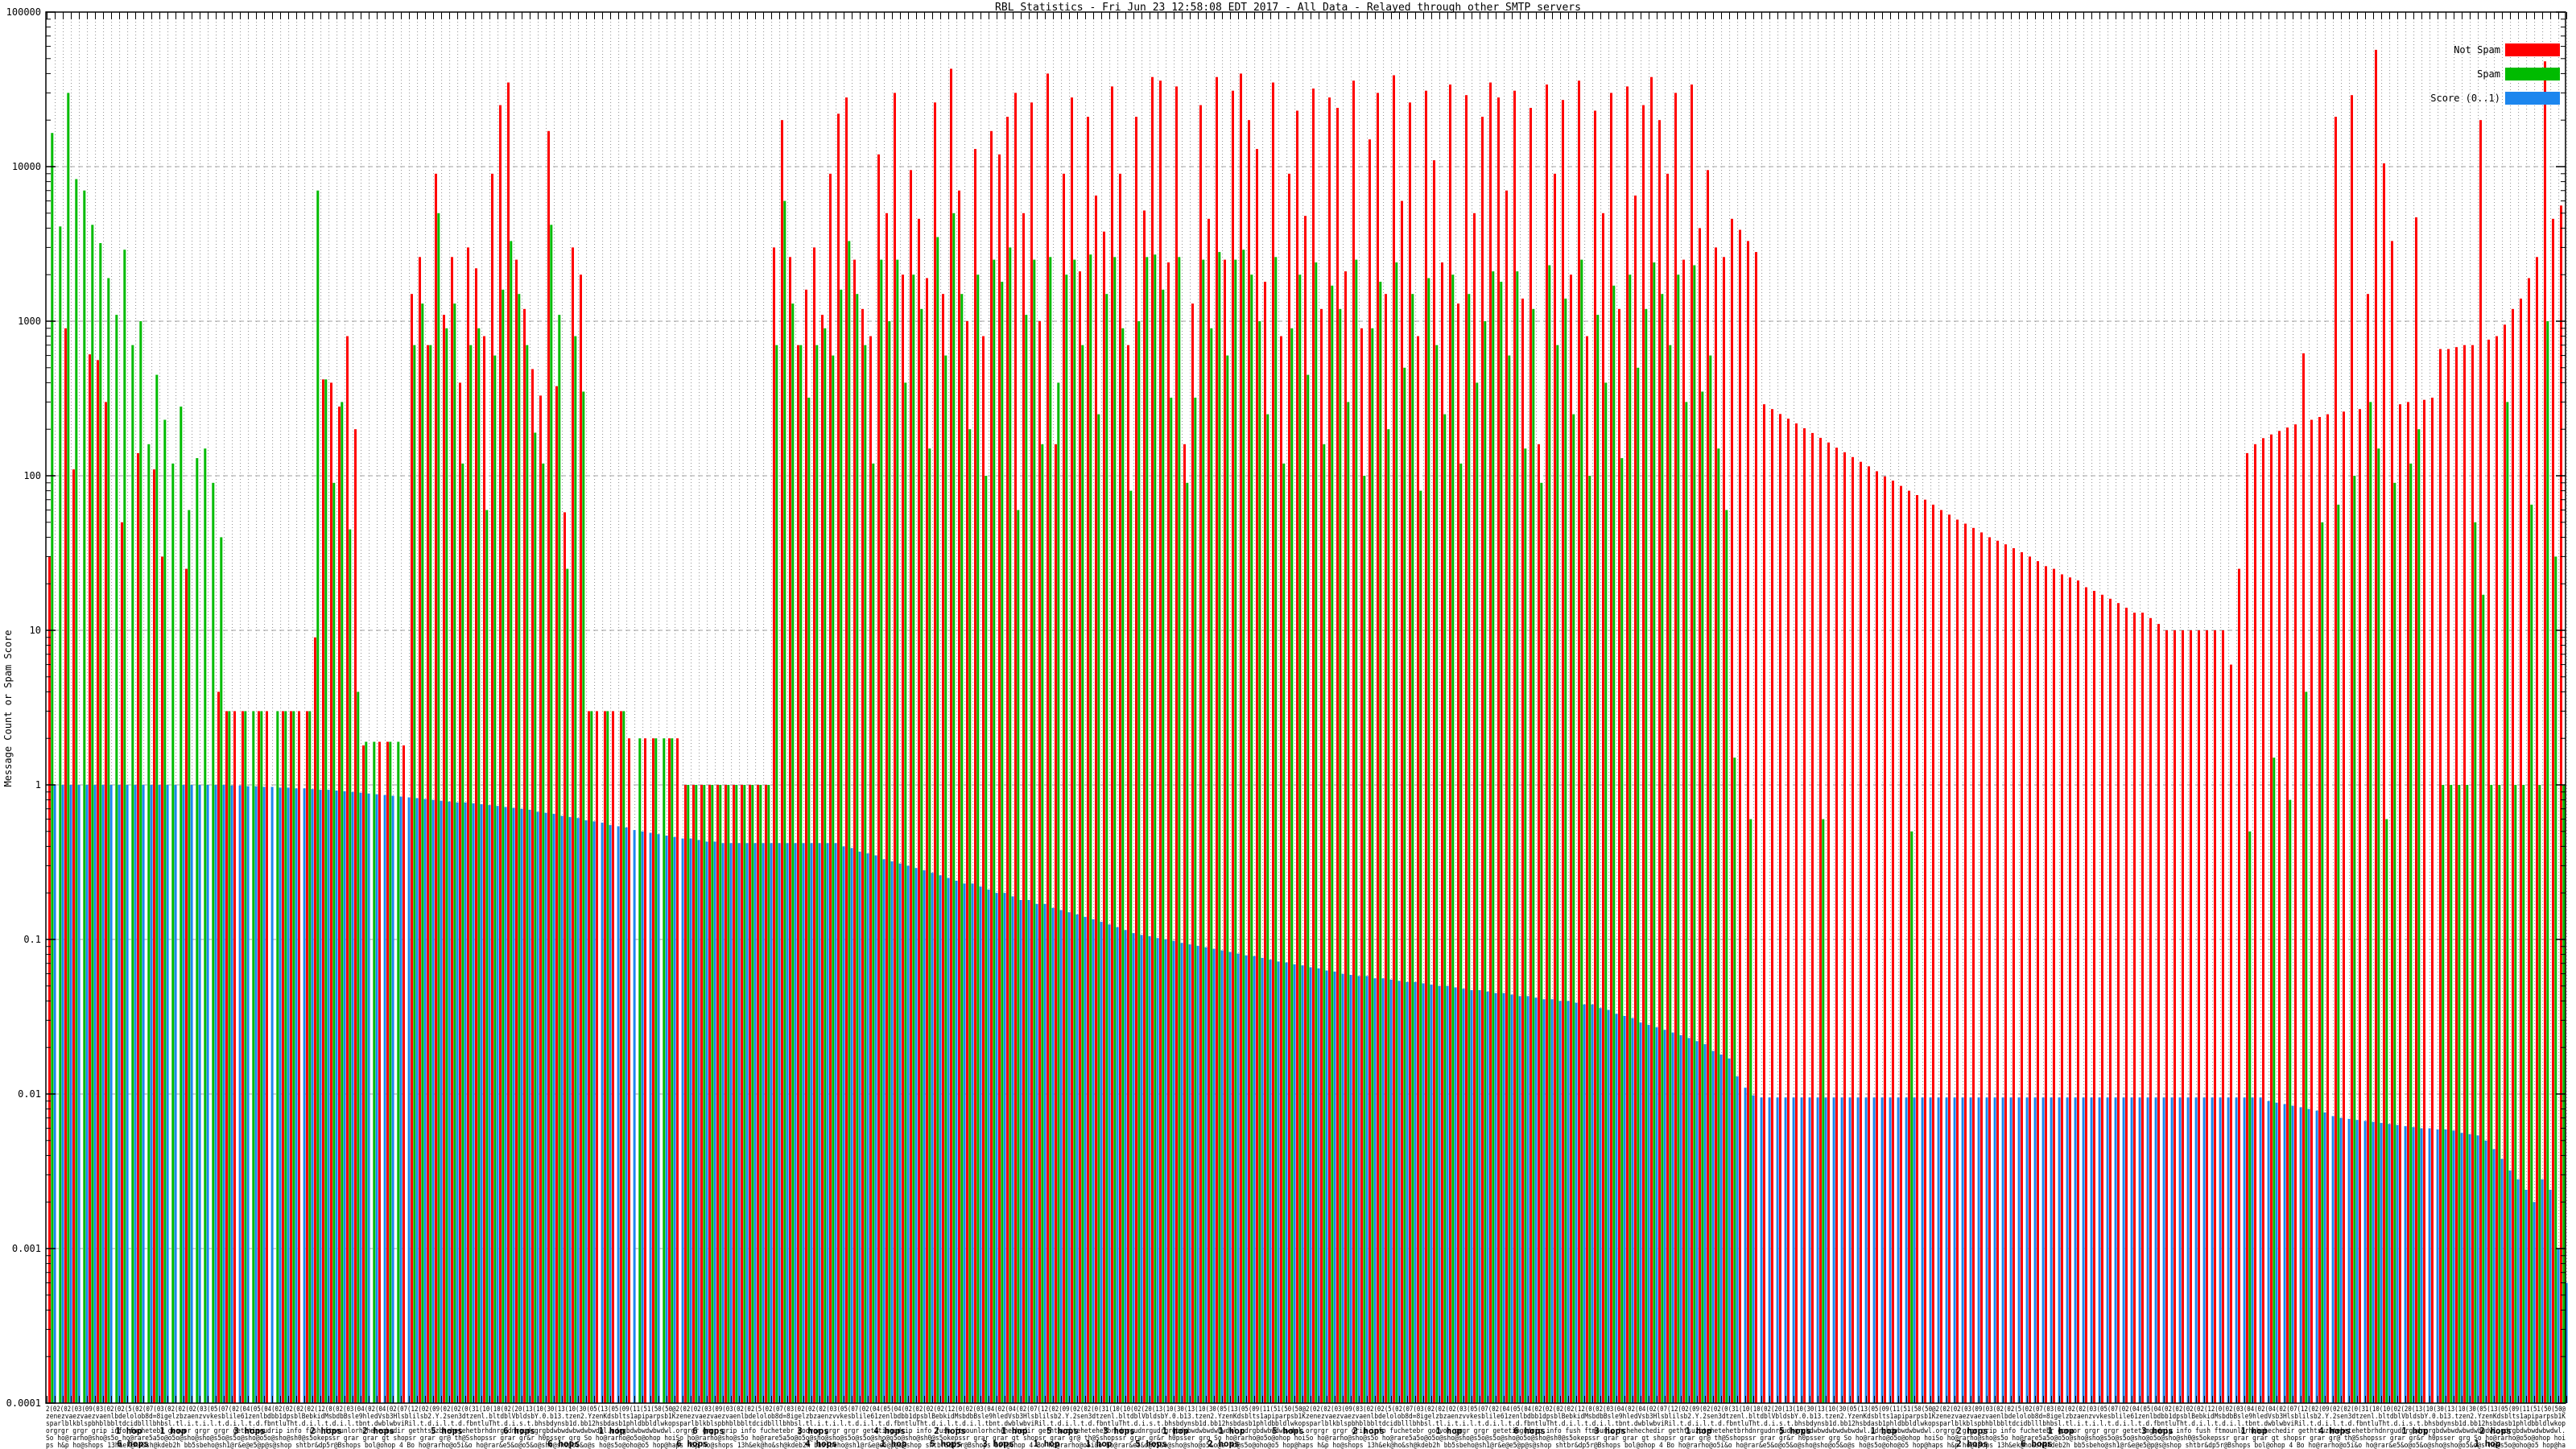 Image resolution: width=2576 pixels, height=1449 pixels. Describe the element at coordinates (2037, 1444) in the screenshot. I see `hop-count-label: 6 hops` at that location.